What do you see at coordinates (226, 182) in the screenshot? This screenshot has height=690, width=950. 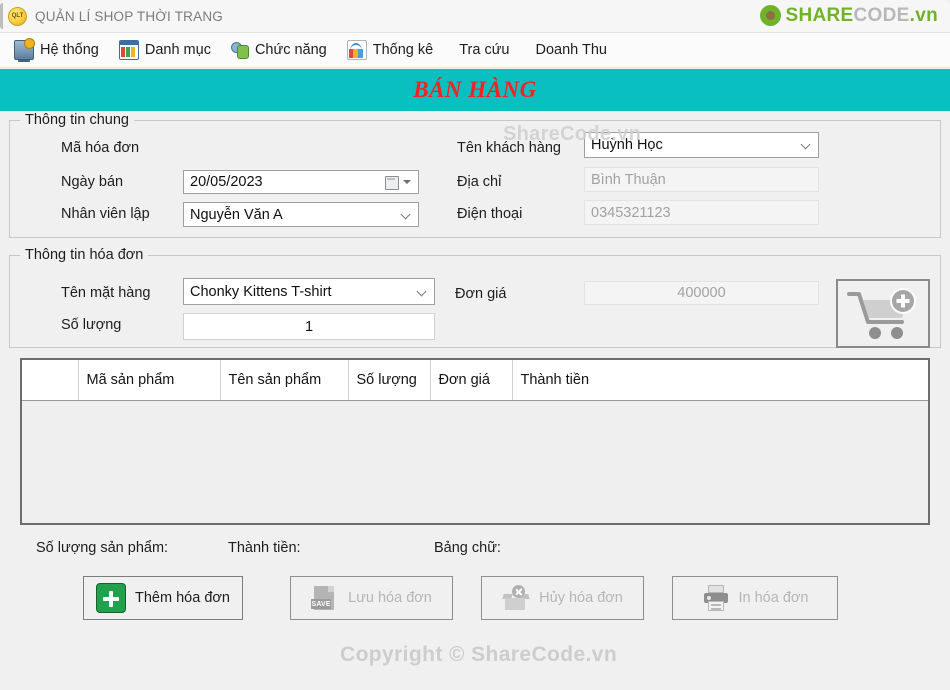 I see `sale-date-value: 20/05/2023` at bounding box center [226, 182].